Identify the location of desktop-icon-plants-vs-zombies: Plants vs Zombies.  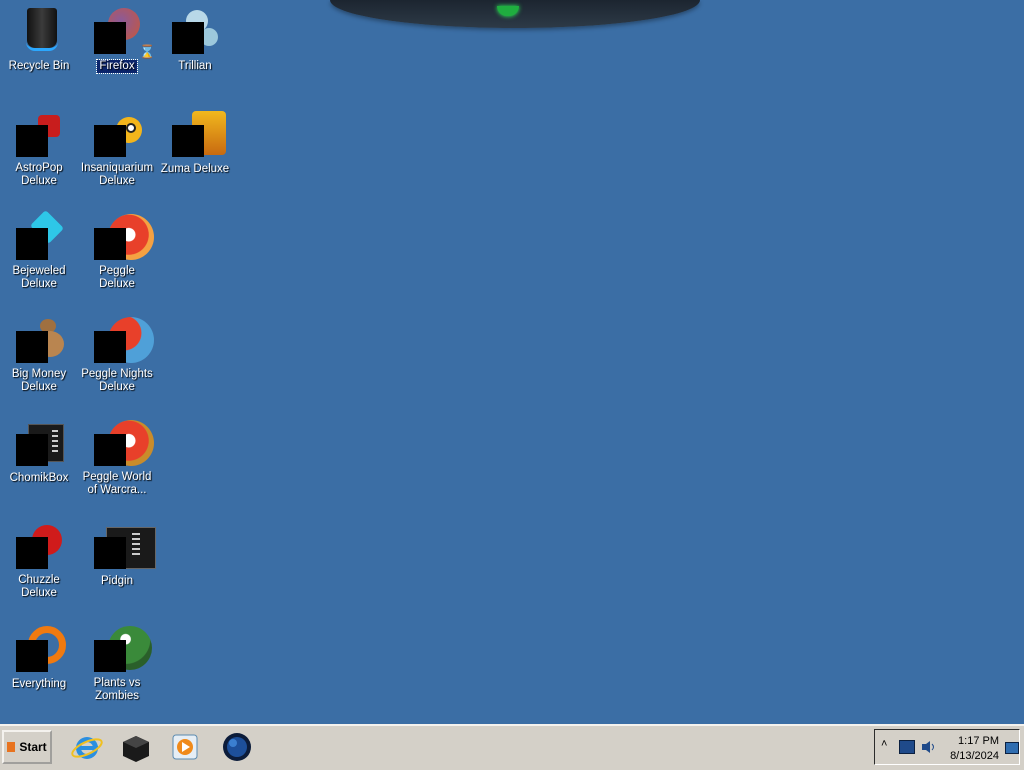
(117, 672).